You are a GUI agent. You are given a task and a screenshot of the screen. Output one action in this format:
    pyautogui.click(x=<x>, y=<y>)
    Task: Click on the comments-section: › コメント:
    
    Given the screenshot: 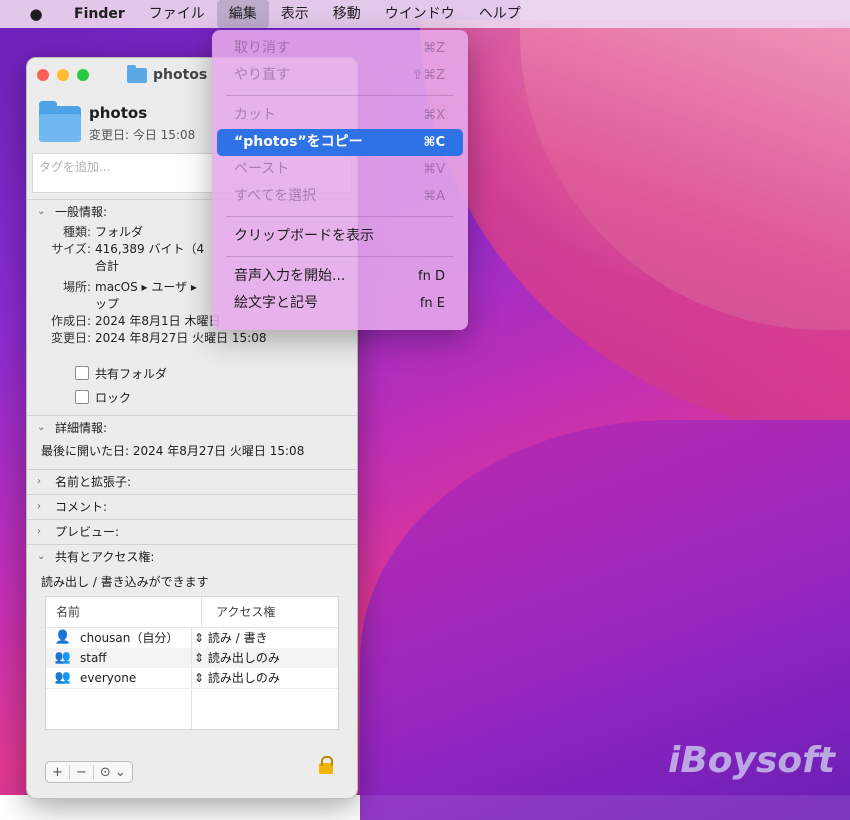 What is the action you would take?
    pyautogui.click(x=192, y=506)
    